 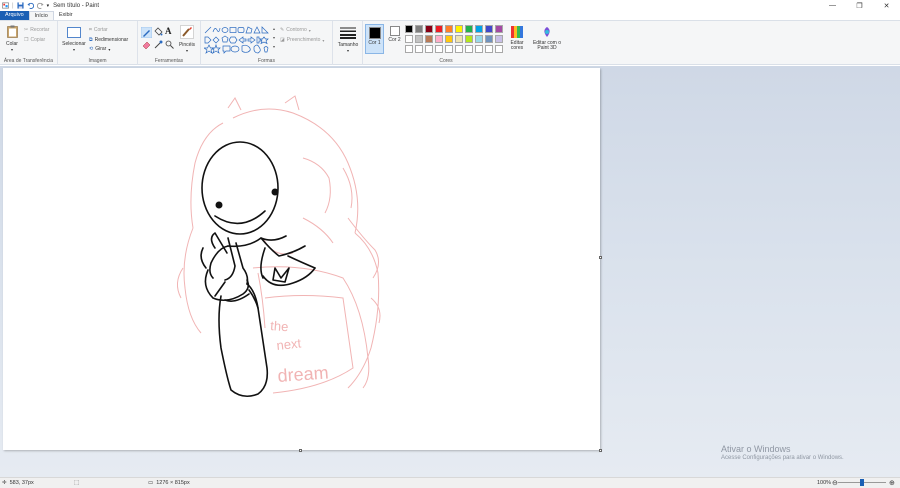 What do you see at coordinates (274, 28) in the screenshot?
I see `shapes-scroll-up-icon: ▴` at bounding box center [274, 28].